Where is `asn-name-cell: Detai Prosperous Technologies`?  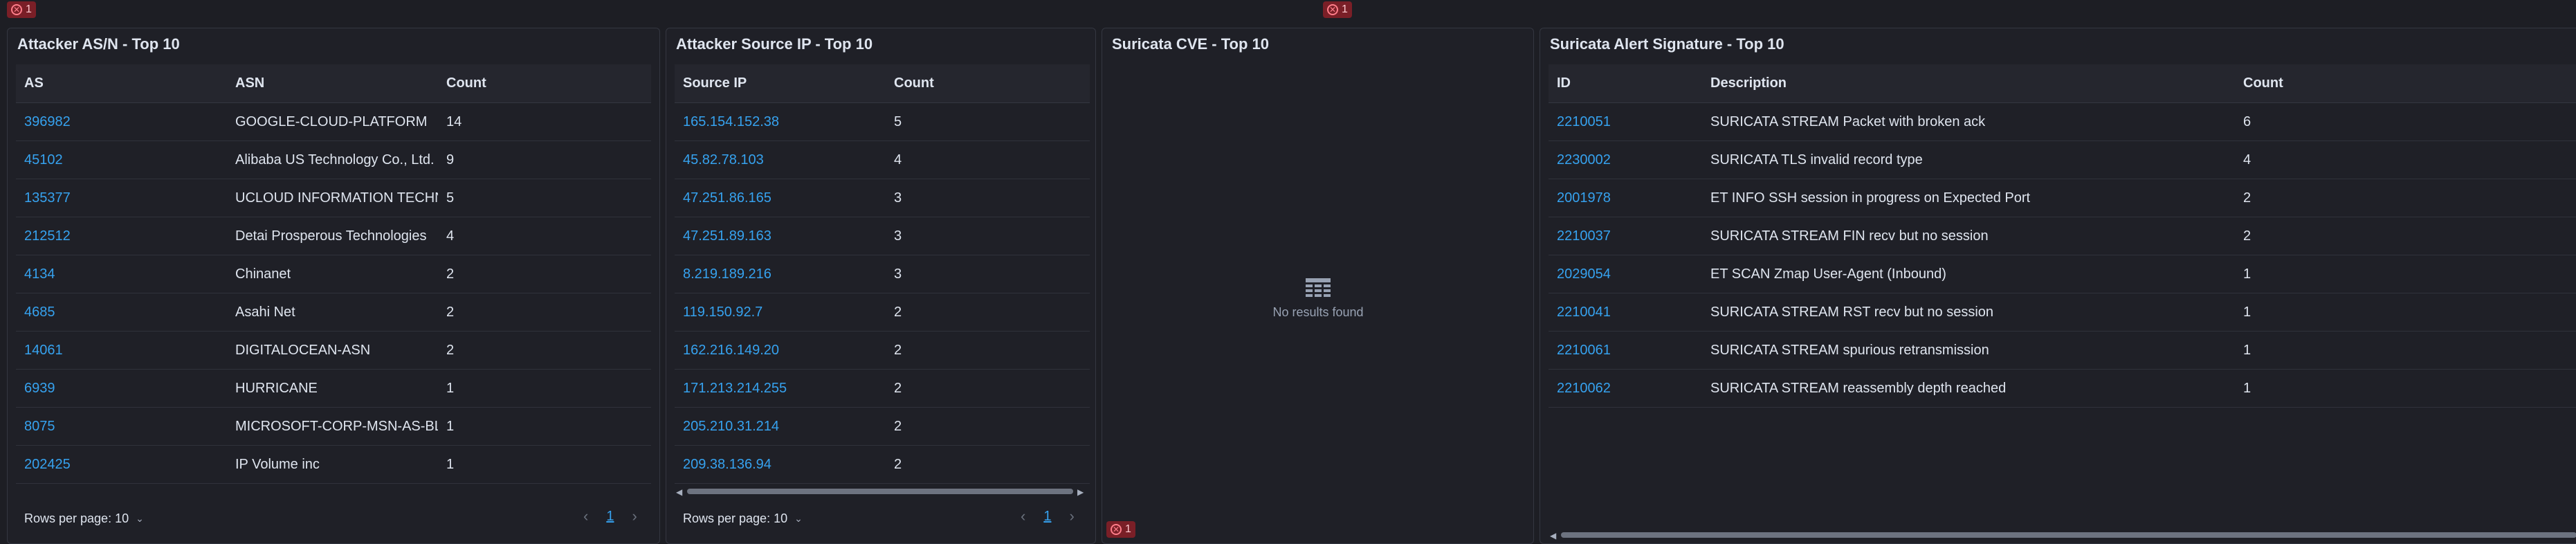 asn-name-cell: Detai Prosperous Technologies is located at coordinates (331, 236).